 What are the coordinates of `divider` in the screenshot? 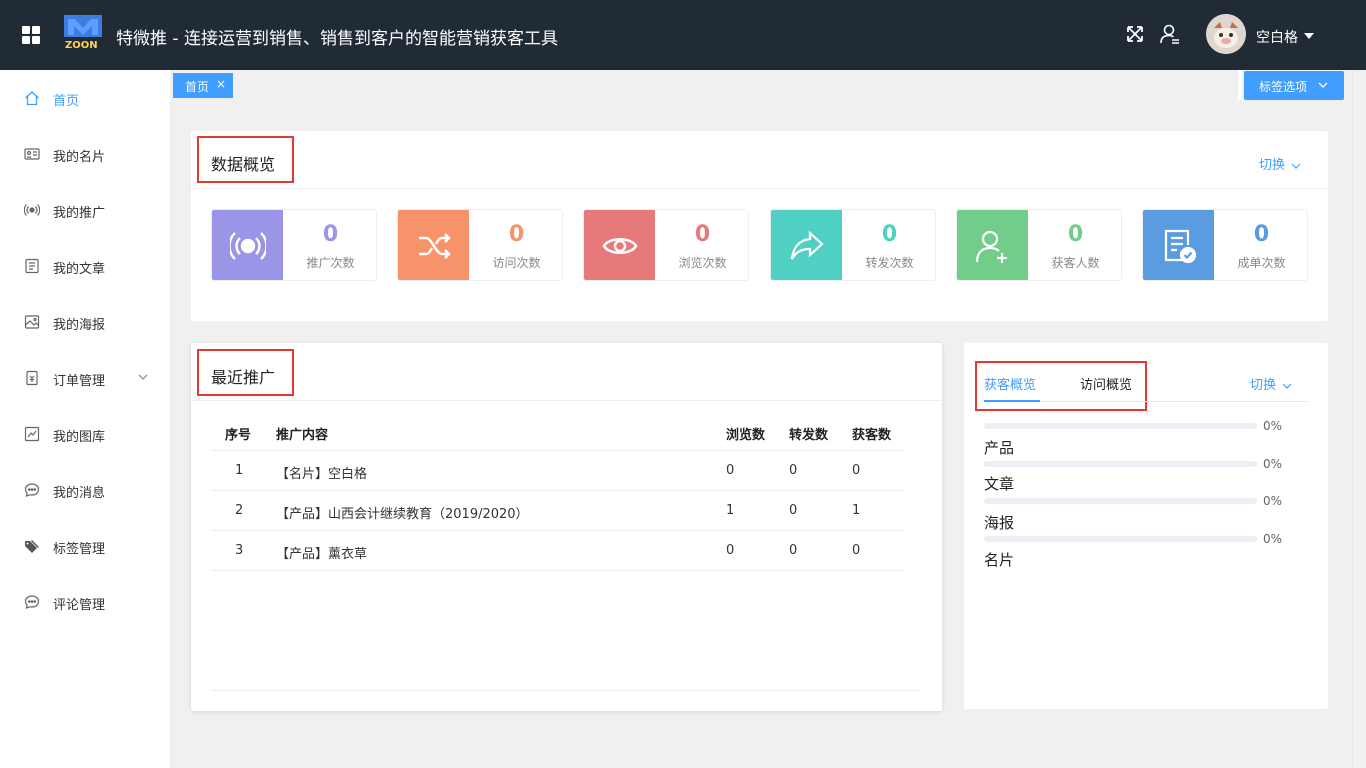 It's located at (759, 188).